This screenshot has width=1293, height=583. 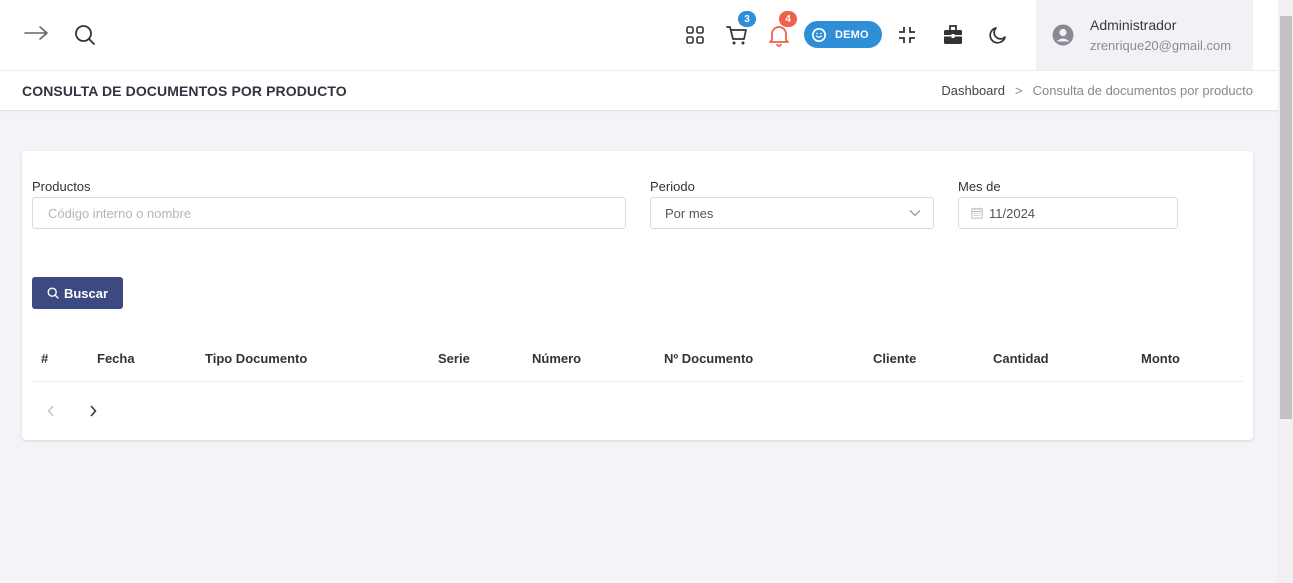 What do you see at coordinates (86, 293) in the screenshot?
I see `buscar-label: Buscar` at bounding box center [86, 293].